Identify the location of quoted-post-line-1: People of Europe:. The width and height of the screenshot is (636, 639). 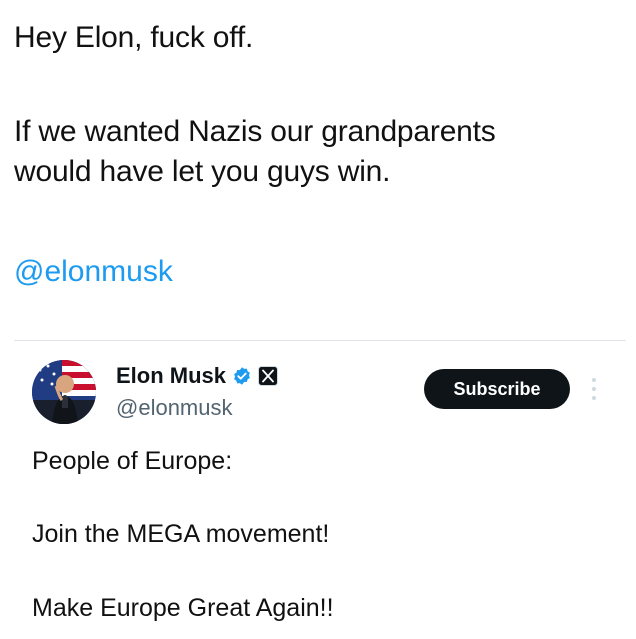
(132, 461).